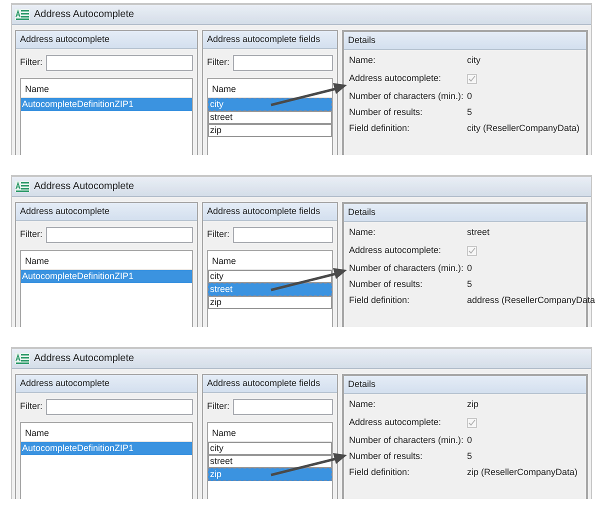 This screenshot has height=505, width=600. I want to click on detail-value: street, so click(478, 233).